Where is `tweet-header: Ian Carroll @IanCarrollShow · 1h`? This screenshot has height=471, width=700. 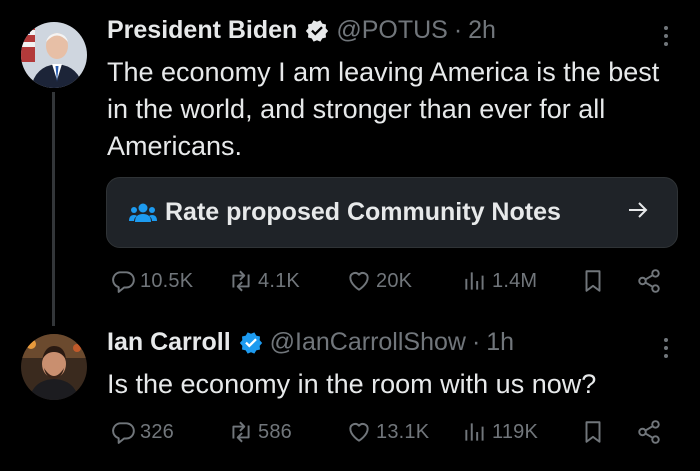 tweet-header: Ian Carroll @IanCarrollShow · 1h is located at coordinates (310, 342).